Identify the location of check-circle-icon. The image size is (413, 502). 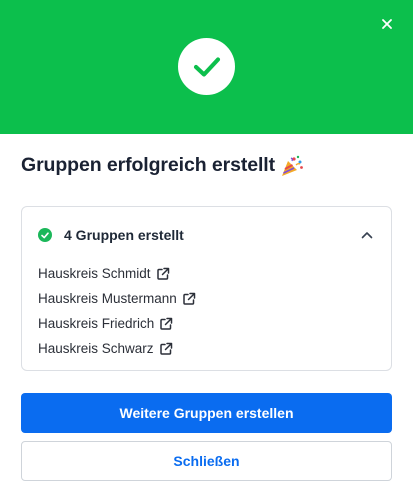
(45, 235).